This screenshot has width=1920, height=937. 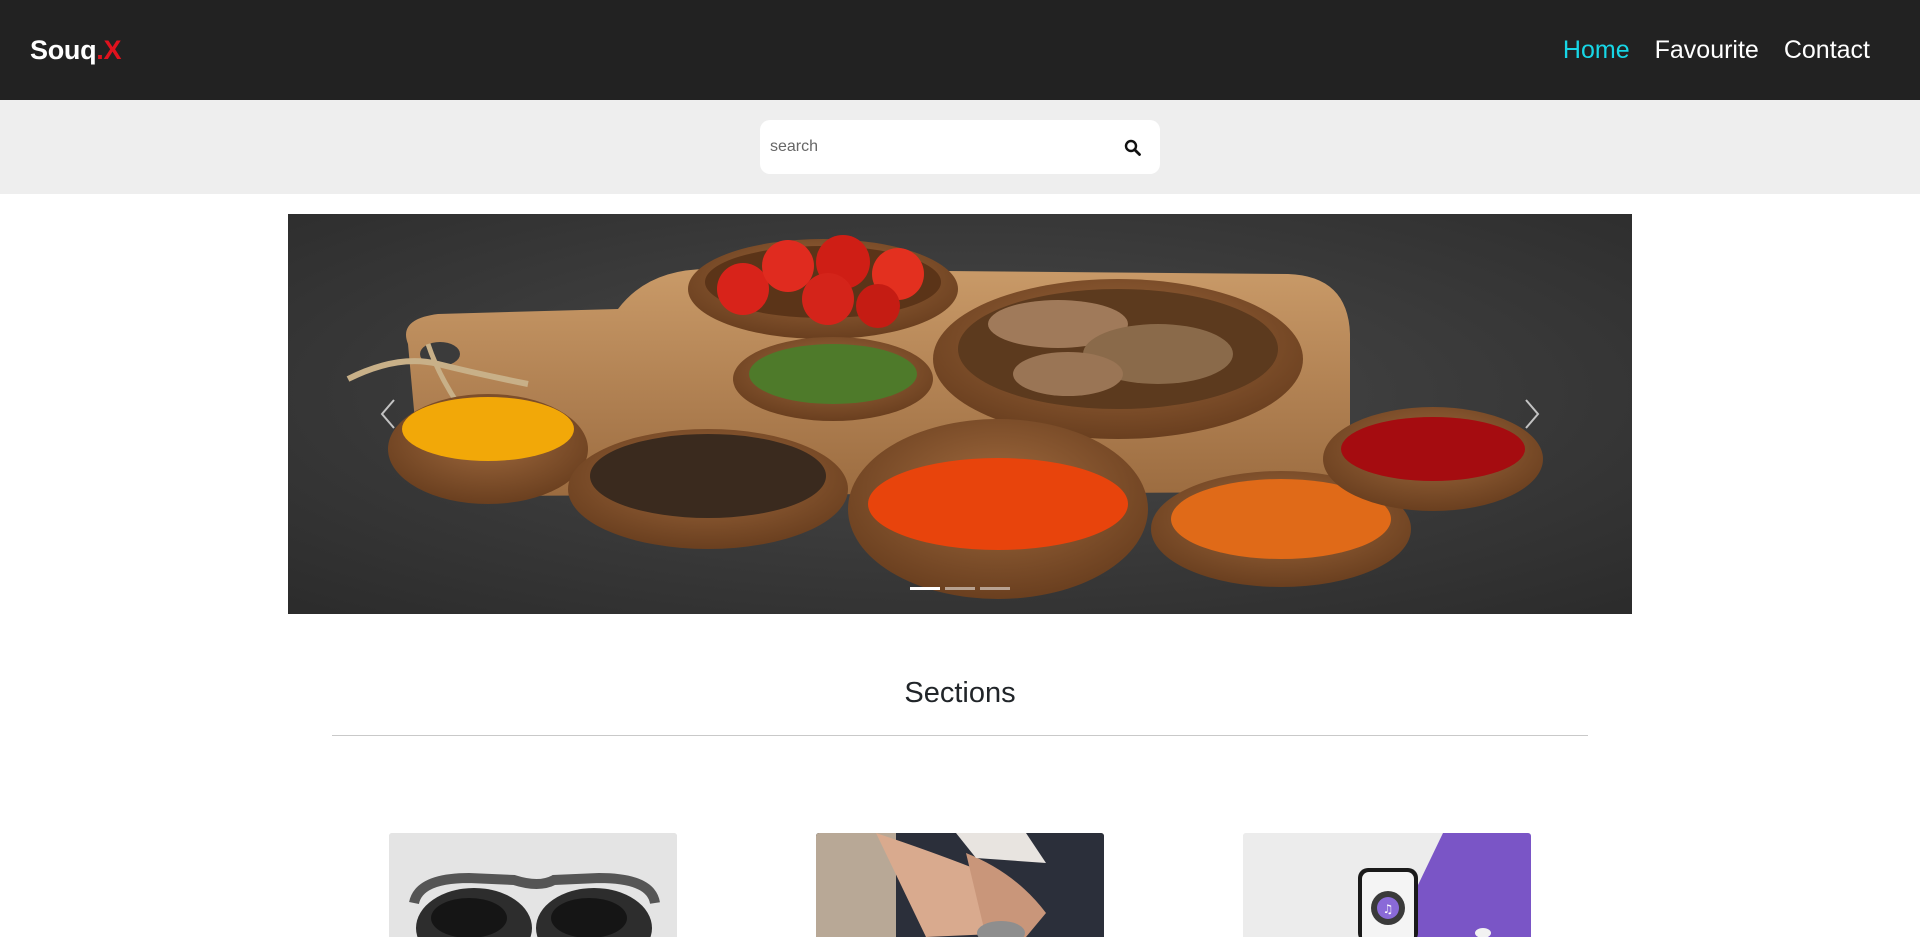 I want to click on carousel-prev-button, so click(x=388, y=414).